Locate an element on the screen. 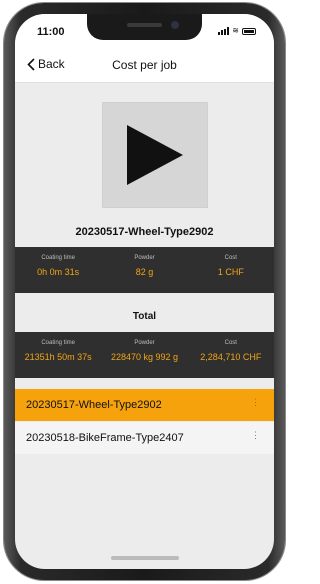 This screenshot has height=584, width=320. wifi-icon: ≋ is located at coordinates (235, 30).